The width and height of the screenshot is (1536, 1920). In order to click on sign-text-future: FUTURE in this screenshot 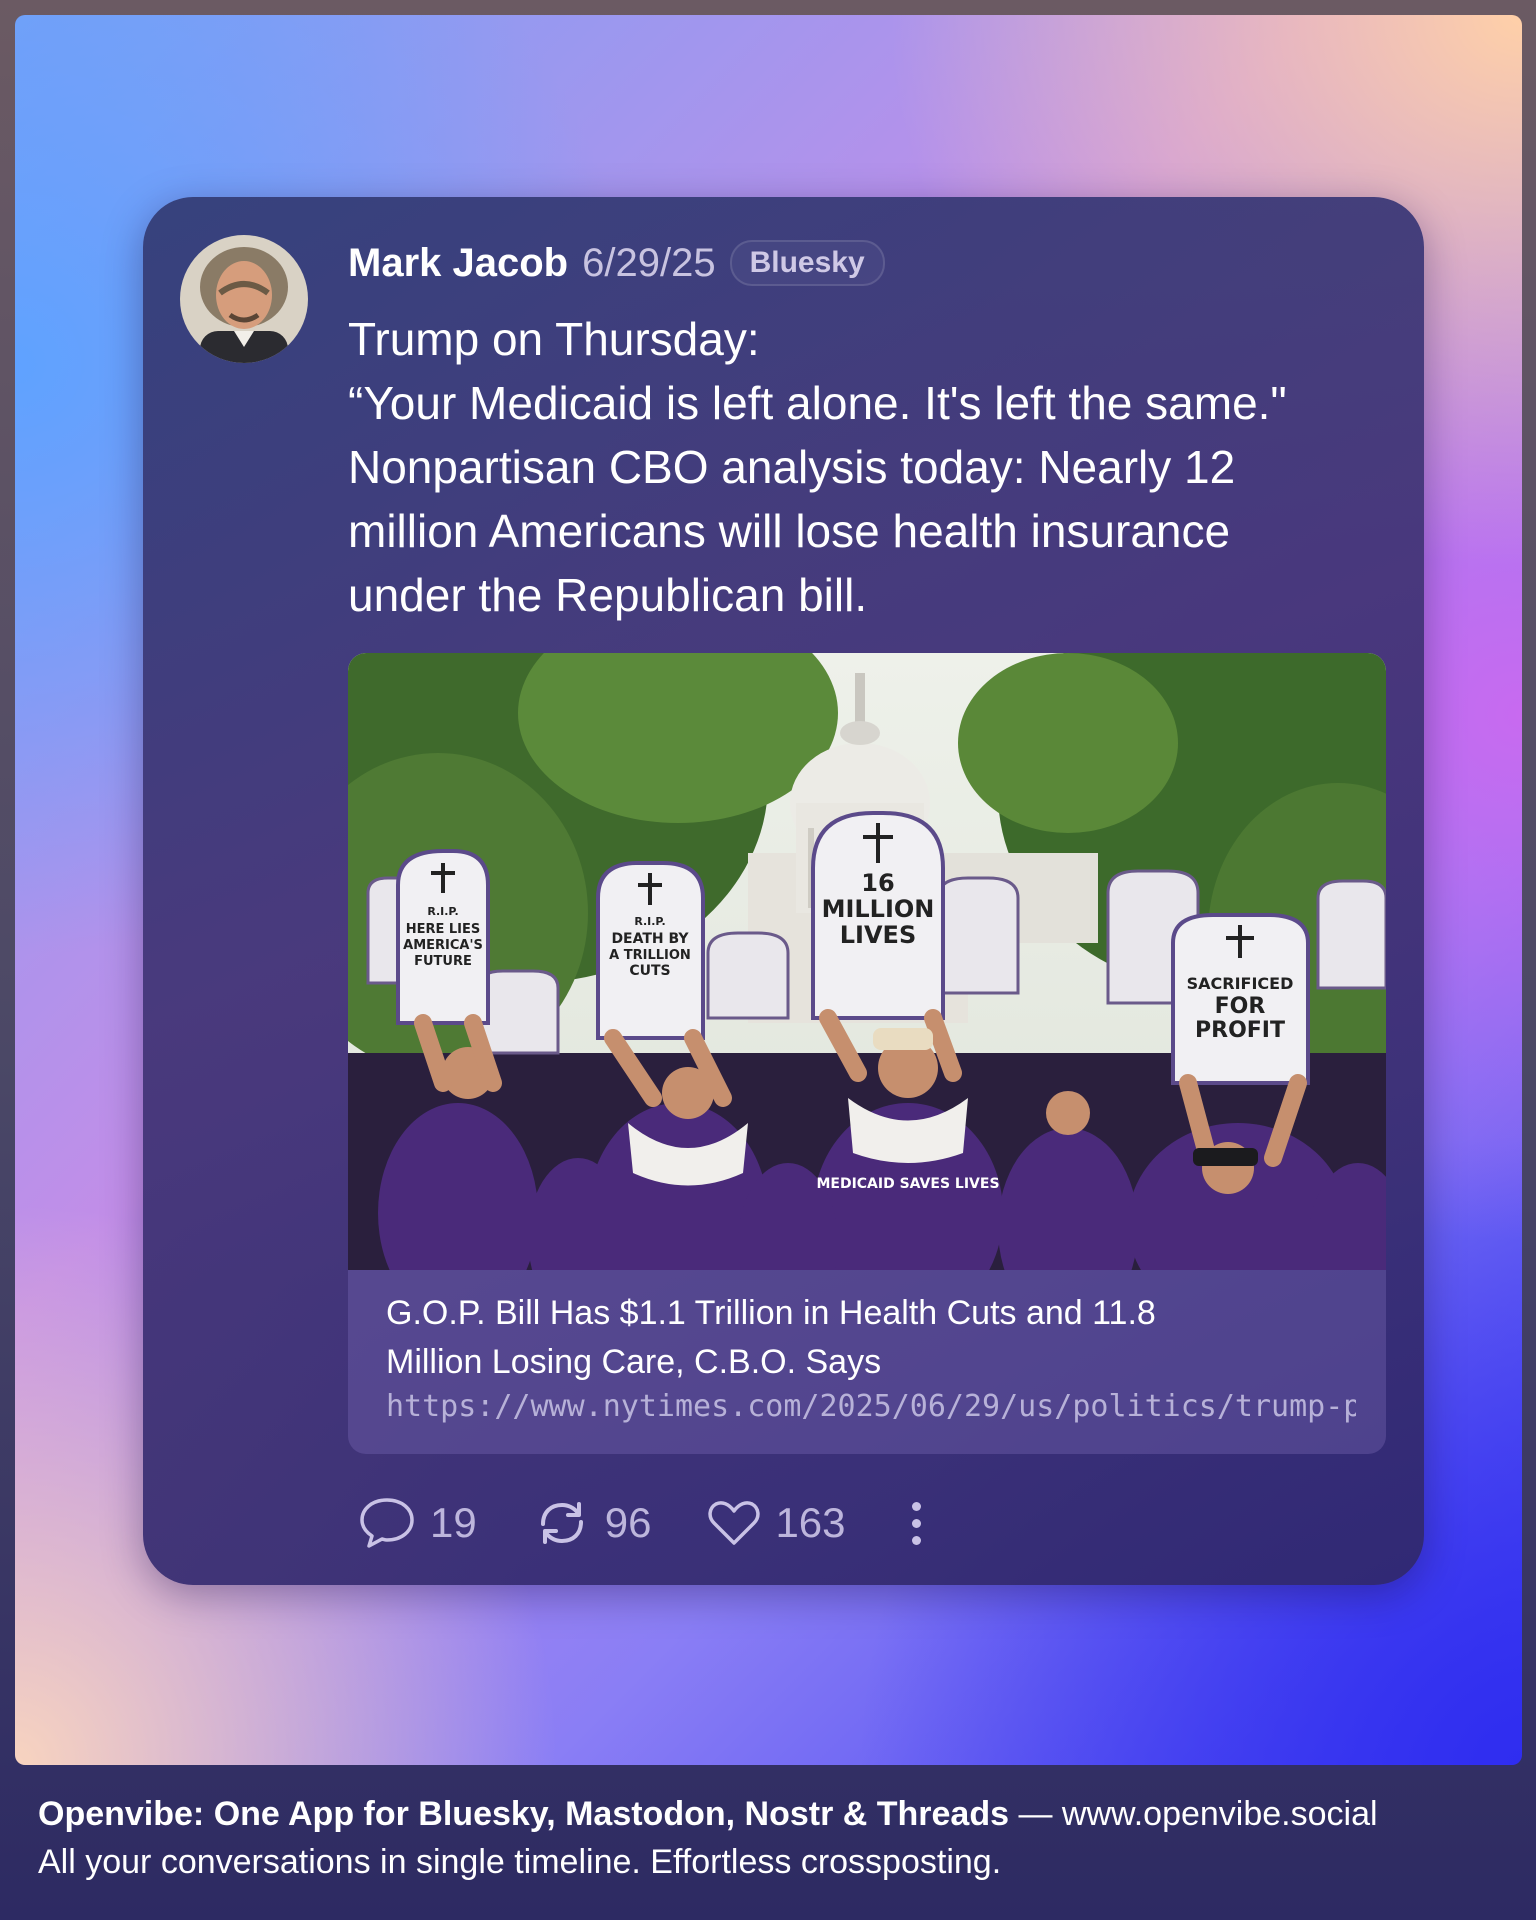, I will do `click(443, 961)`.